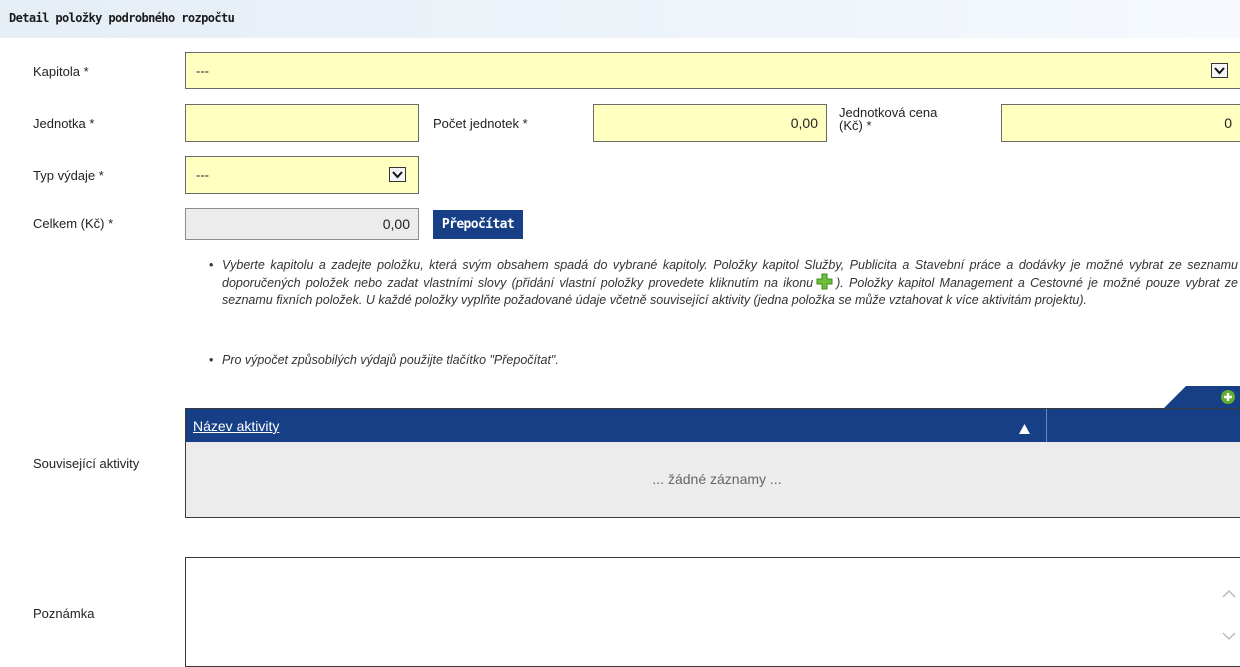 This screenshot has height=667, width=1240. I want to click on add-activity-tab, so click(1202, 397).